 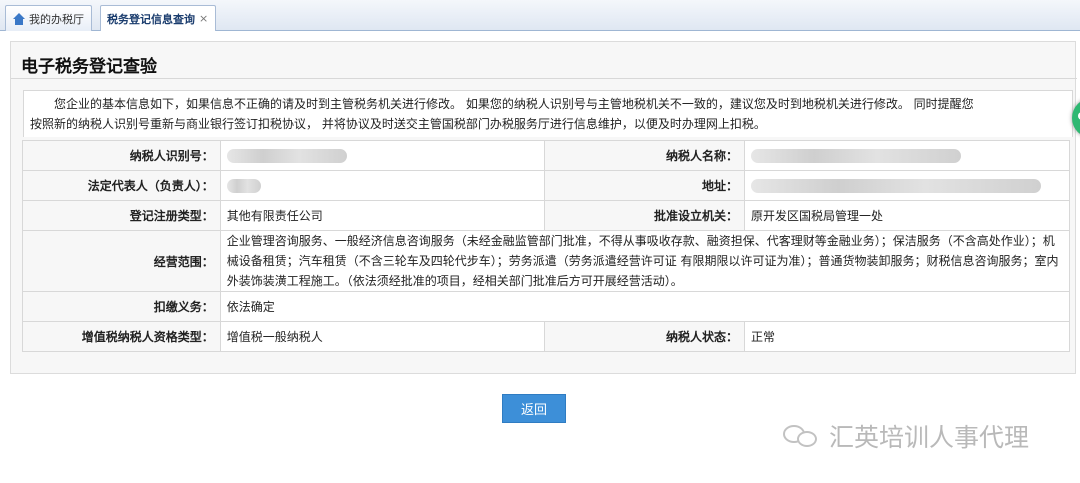 I want to click on title-divider, so click(x=544, y=78).